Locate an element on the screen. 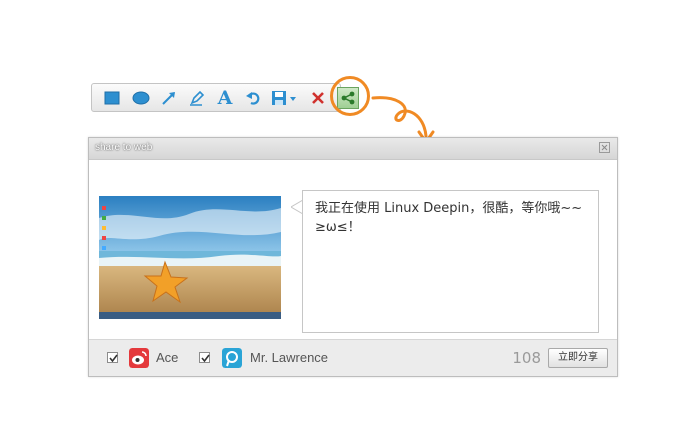 Image resolution: width=685 pixels, height=438 pixels. account-checkbox-ace is located at coordinates (112, 357).